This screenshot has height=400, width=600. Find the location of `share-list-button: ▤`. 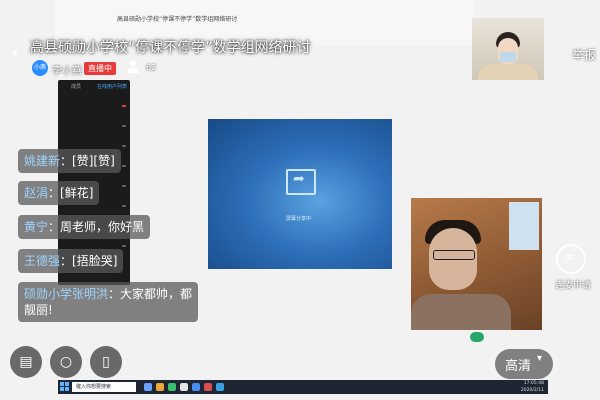

share-list-button: ▤ is located at coordinates (26, 362).